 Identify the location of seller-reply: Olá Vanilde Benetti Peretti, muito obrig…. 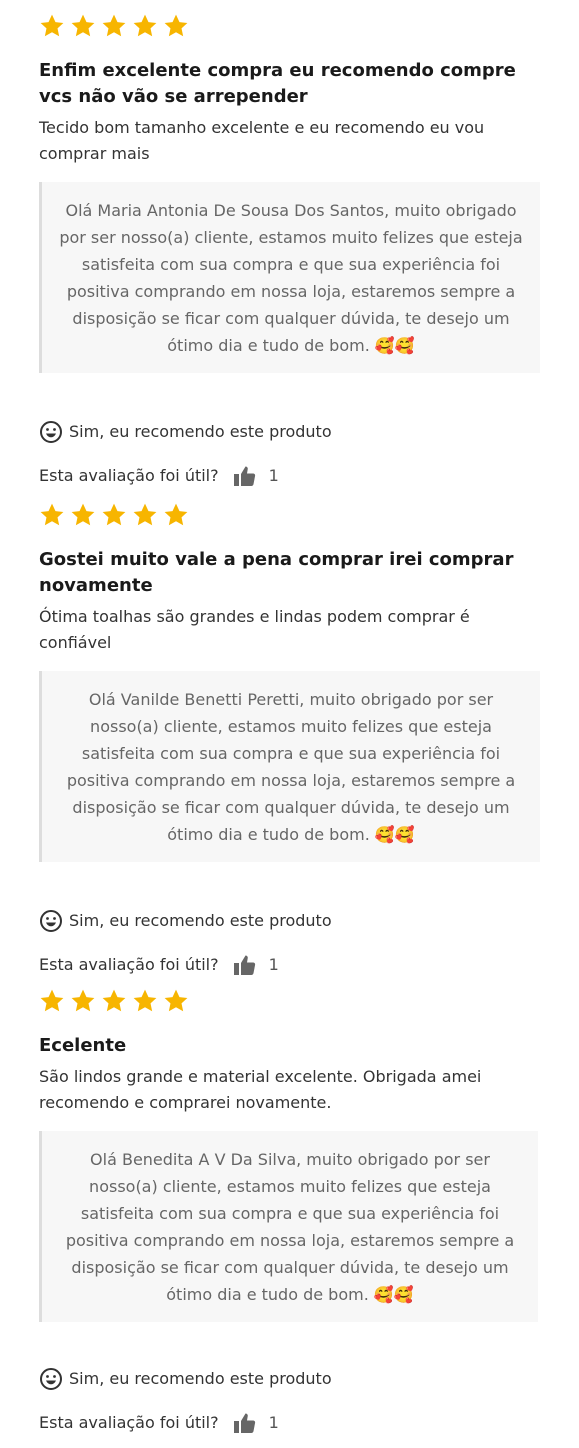
(289, 766).